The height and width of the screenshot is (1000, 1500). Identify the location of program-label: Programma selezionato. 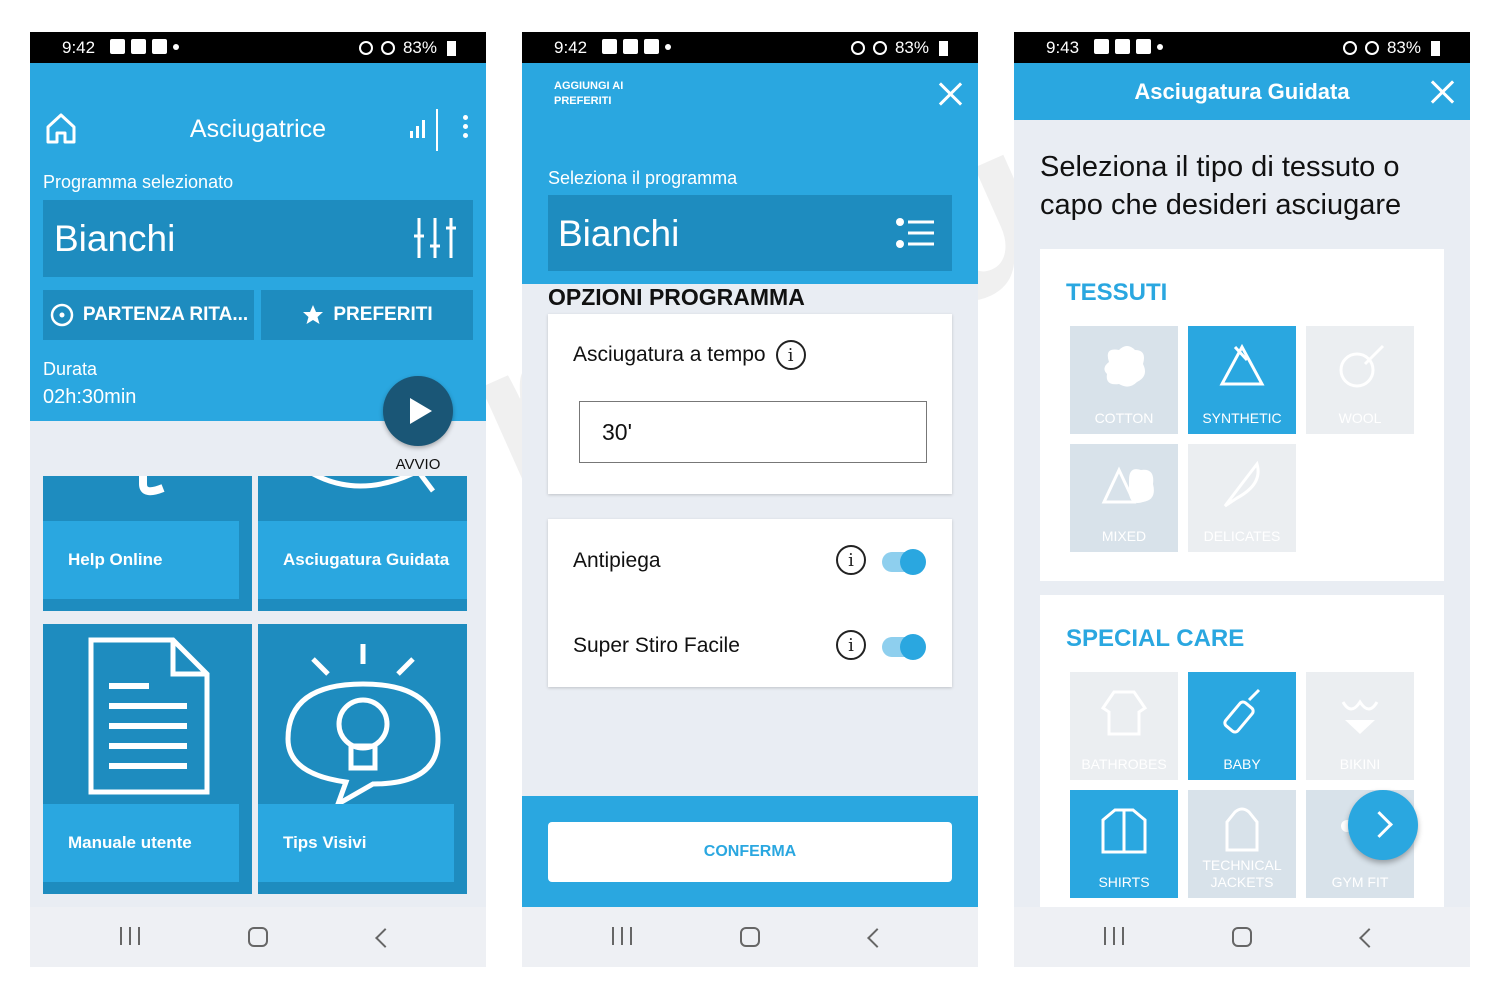
(138, 182).